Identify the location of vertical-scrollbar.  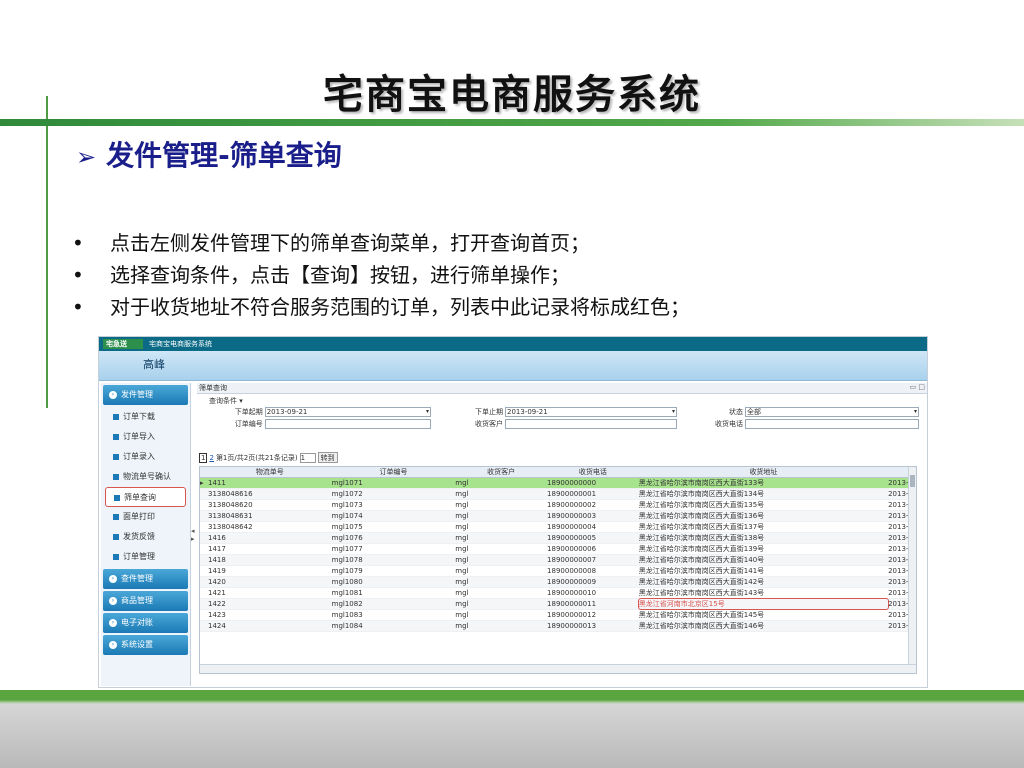
(912, 570).